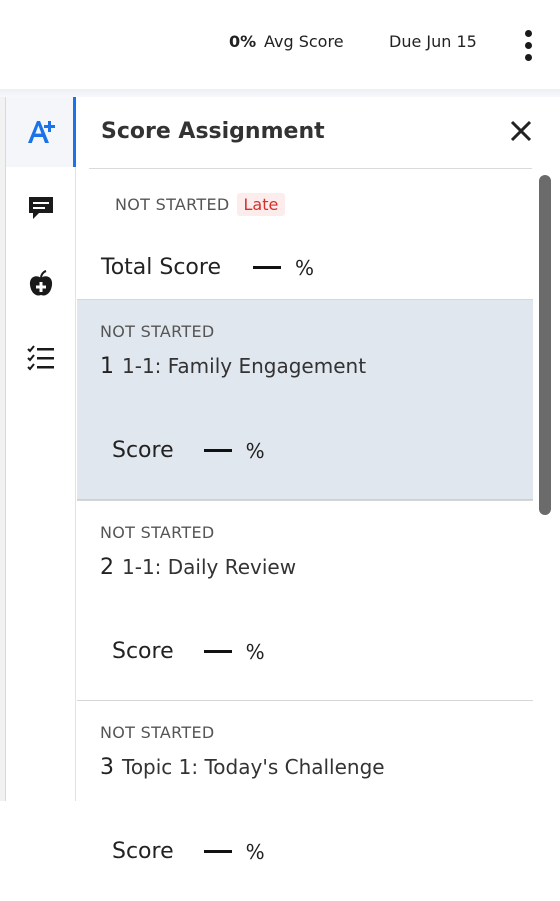 The width and height of the screenshot is (560, 901). Describe the element at coordinates (107, 567) in the screenshot. I see `question-number: 2` at that location.